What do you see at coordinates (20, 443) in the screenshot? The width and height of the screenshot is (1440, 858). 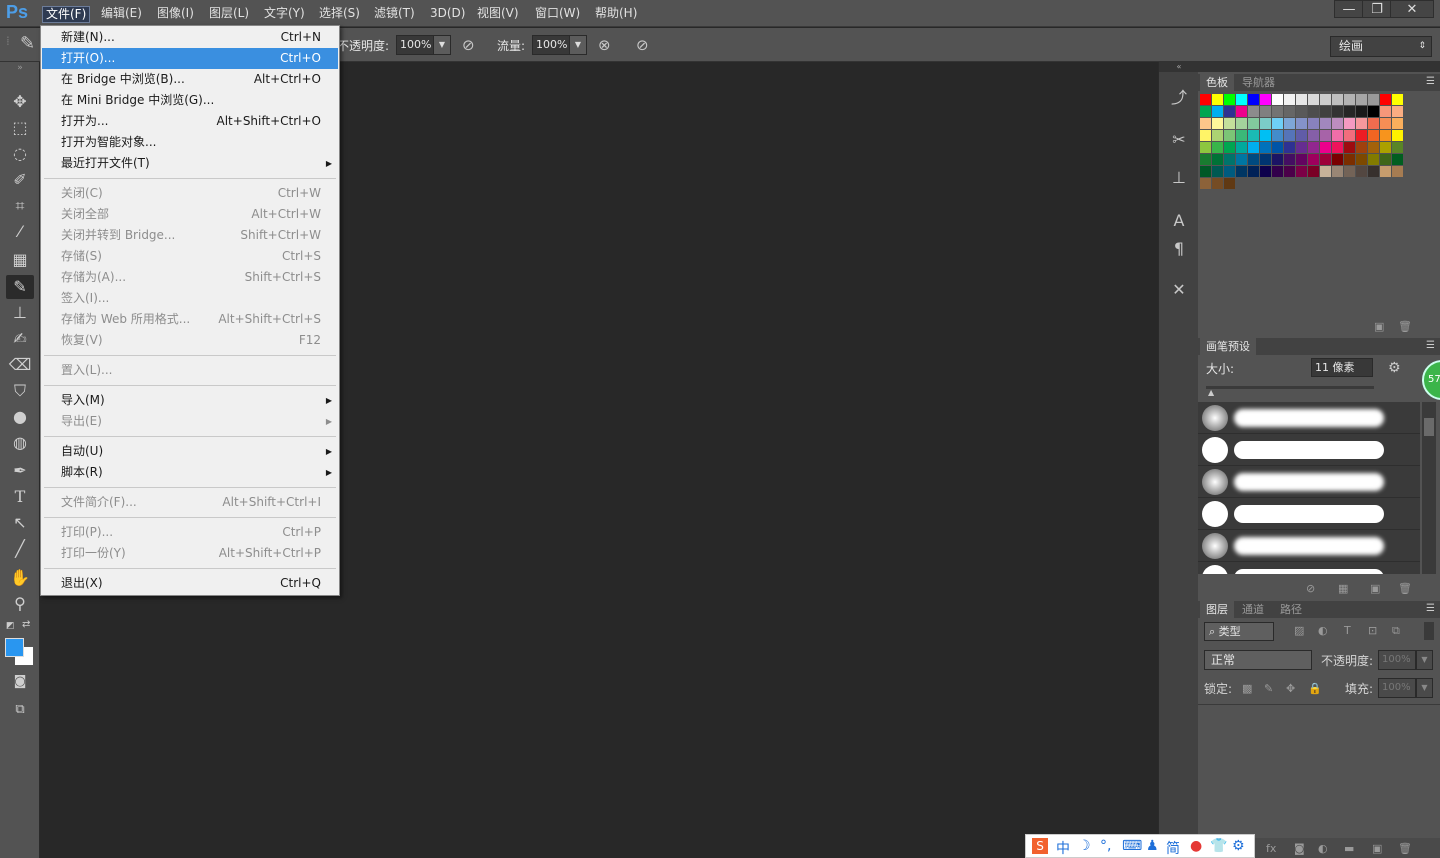 I see `dodge-tool-icon: ◍` at bounding box center [20, 443].